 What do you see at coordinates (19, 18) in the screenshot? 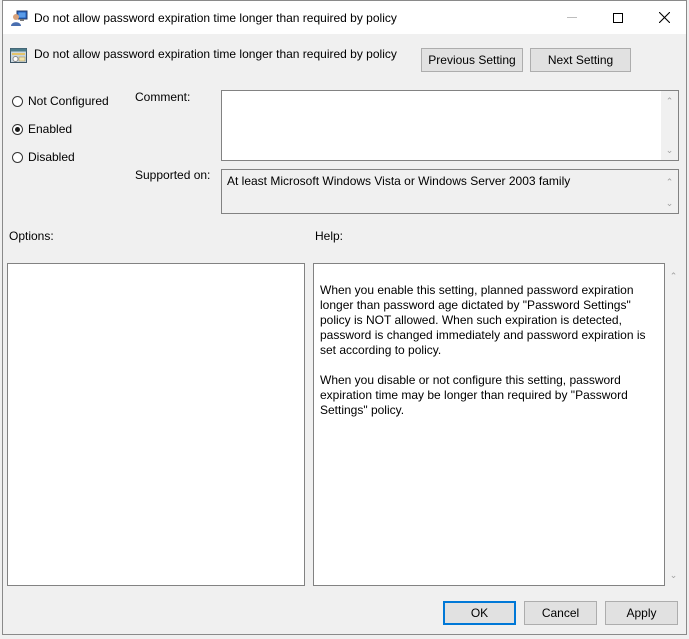
I see `policy-editor-icon` at bounding box center [19, 18].